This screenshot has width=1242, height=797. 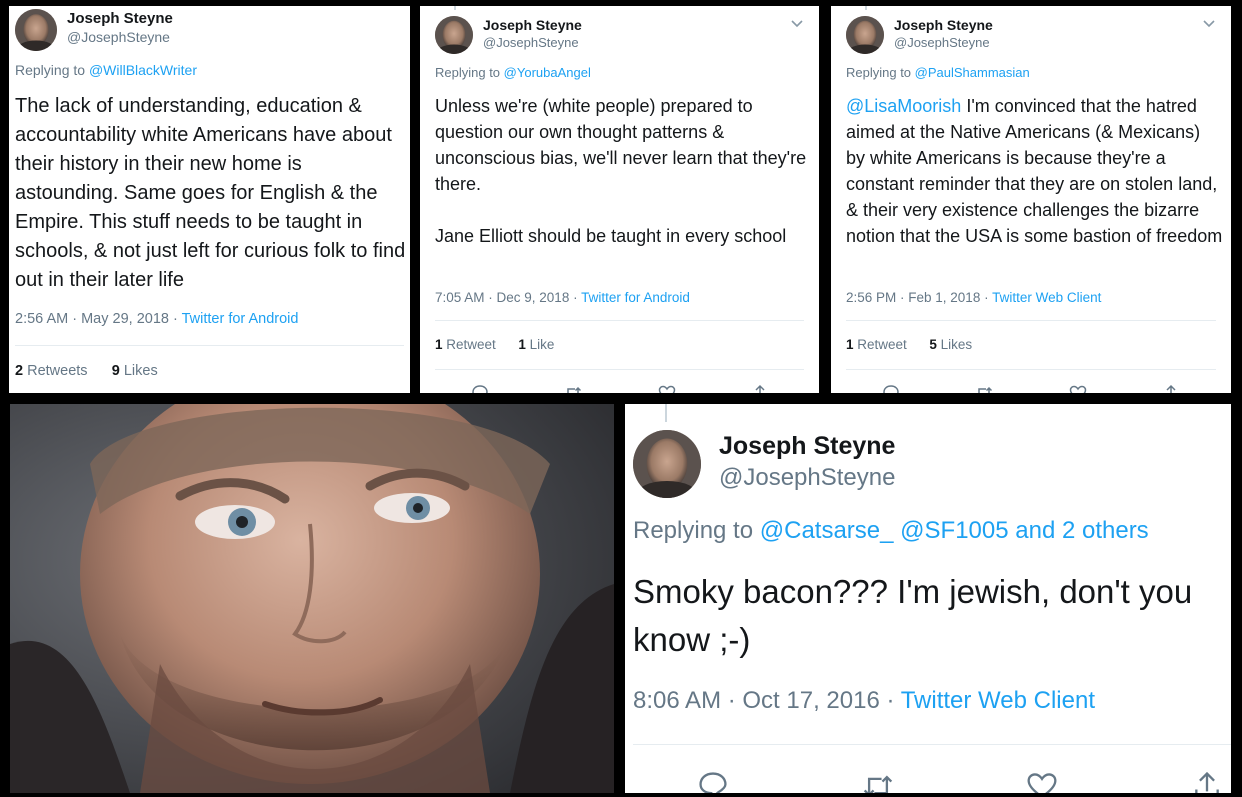 I want to click on replying-to: Replying to @WillBlackWriter, so click(x=106, y=70).